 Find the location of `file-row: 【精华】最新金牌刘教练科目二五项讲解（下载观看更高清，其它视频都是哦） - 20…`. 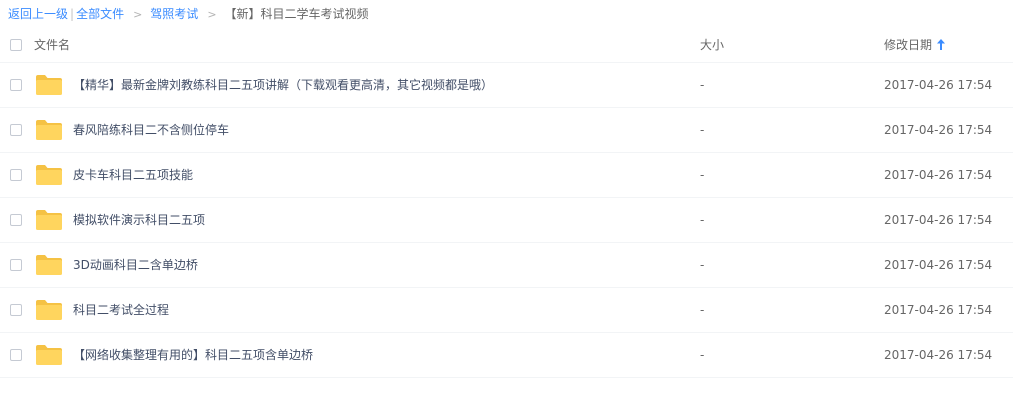

file-row: 【精华】最新金牌刘教练科目二五项讲解（下载观看更高清，其它视频都是哦） - 20… is located at coordinates (506, 85).